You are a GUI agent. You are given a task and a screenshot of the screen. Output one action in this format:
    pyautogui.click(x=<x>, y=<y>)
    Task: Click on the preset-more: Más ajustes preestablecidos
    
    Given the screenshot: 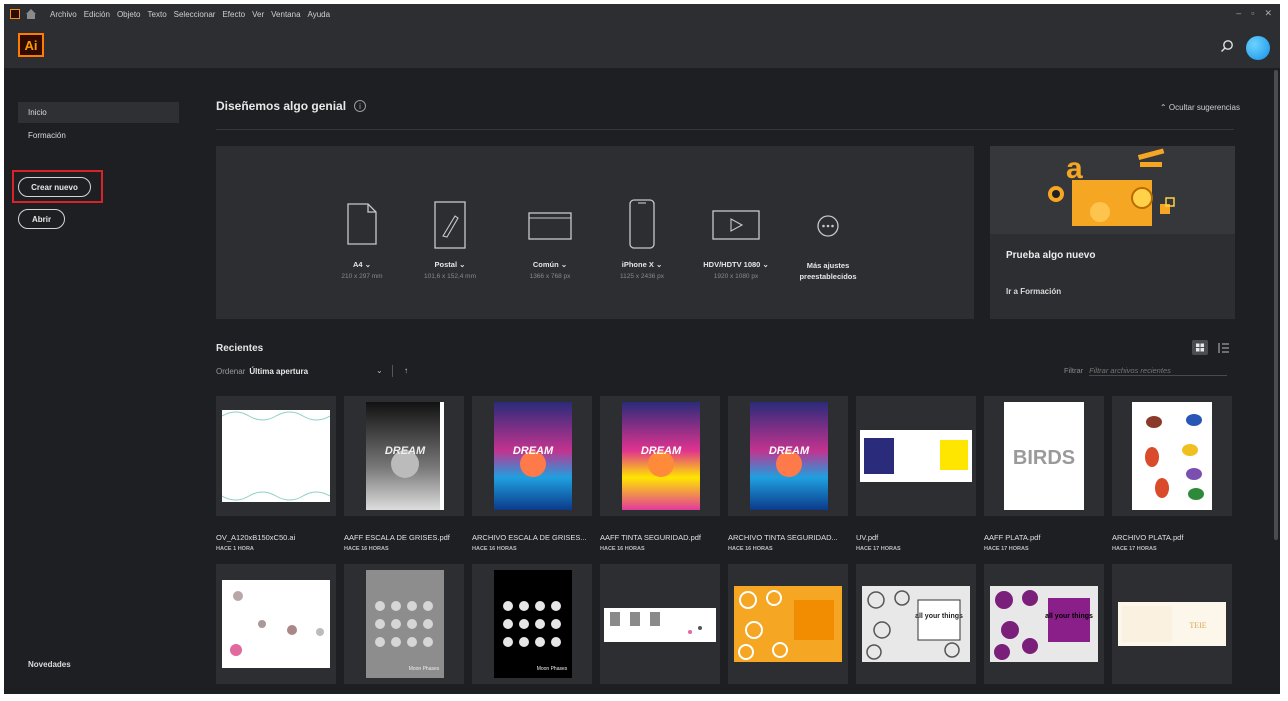 What is the action you would take?
    pyautogui.click(x=828, y=232)
    